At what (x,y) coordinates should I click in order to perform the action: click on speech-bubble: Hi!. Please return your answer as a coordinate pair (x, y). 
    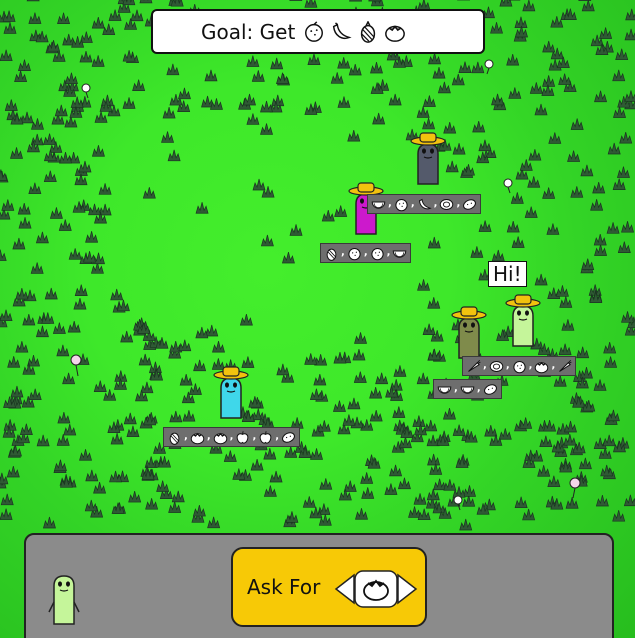
    Looking at the image, I should click on (507, 274).